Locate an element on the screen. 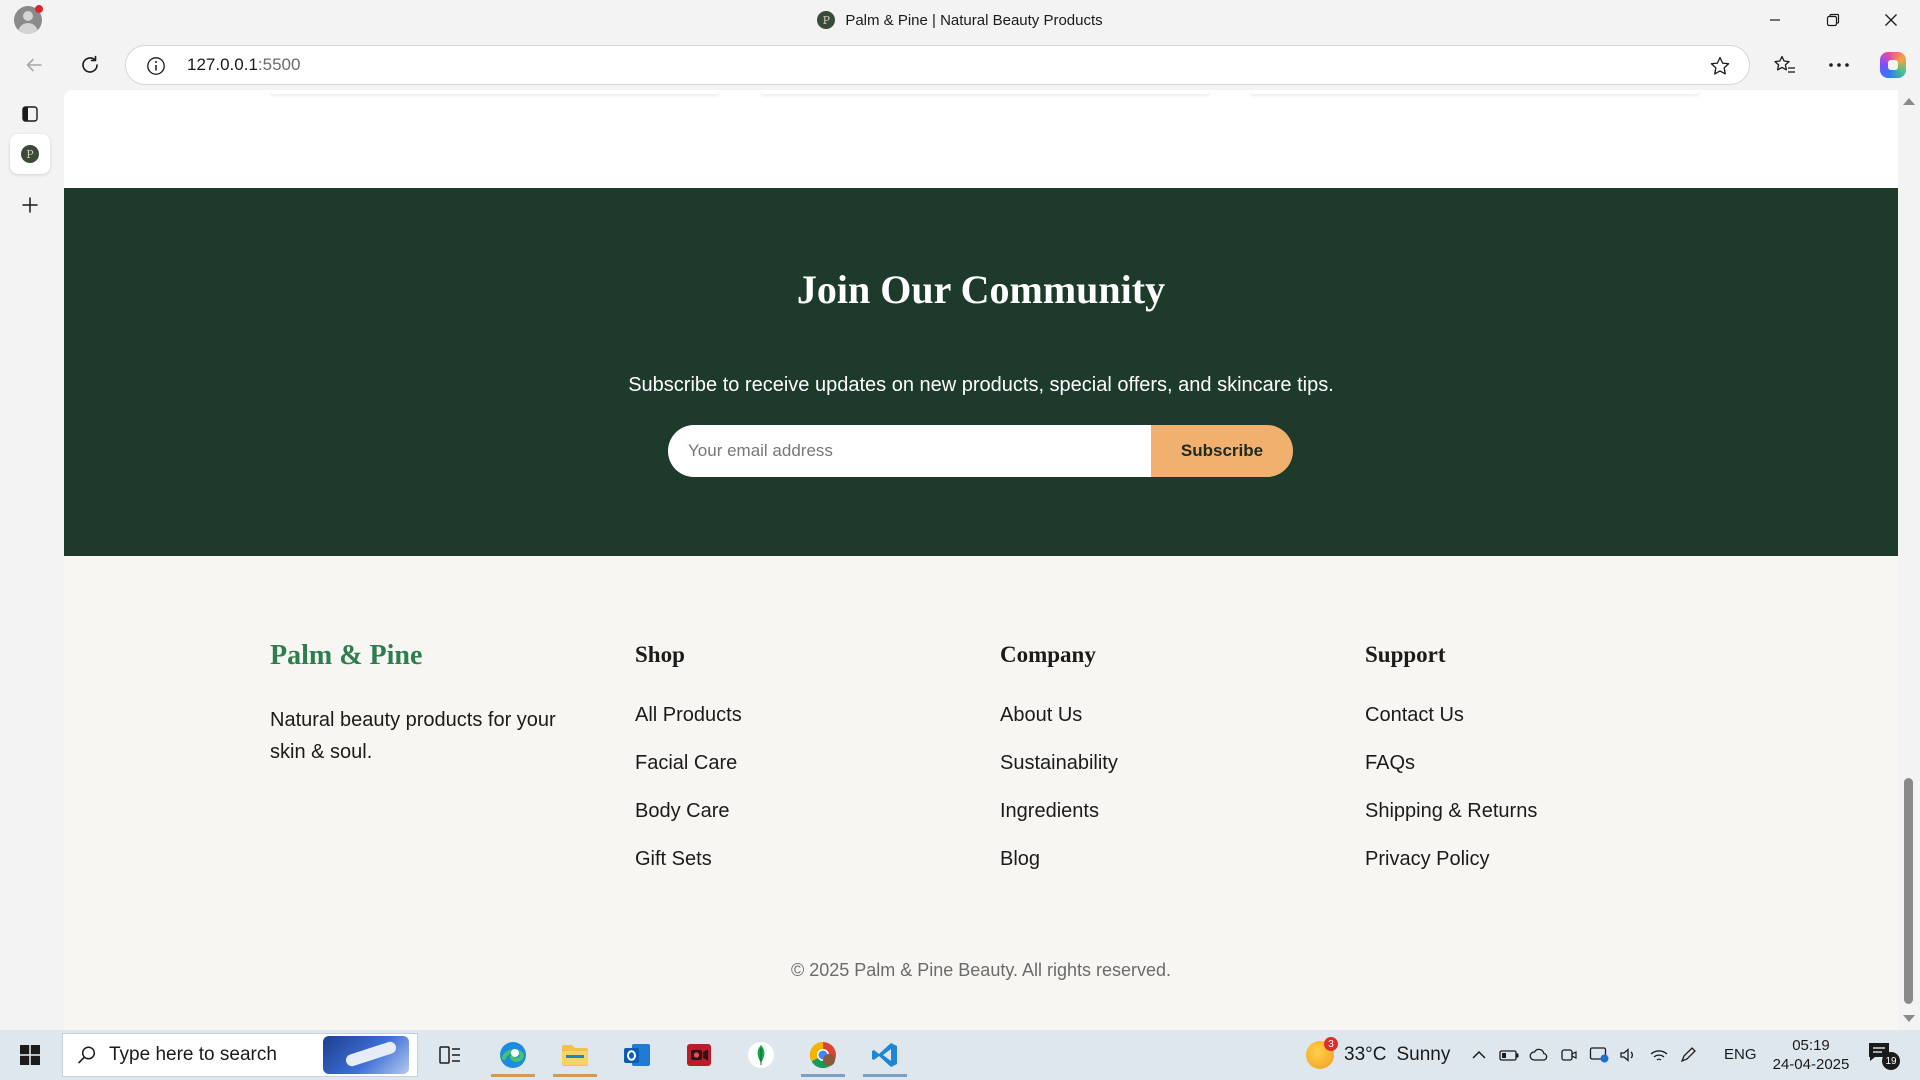  more-dots-icon is located at coordinates (1839, 65).